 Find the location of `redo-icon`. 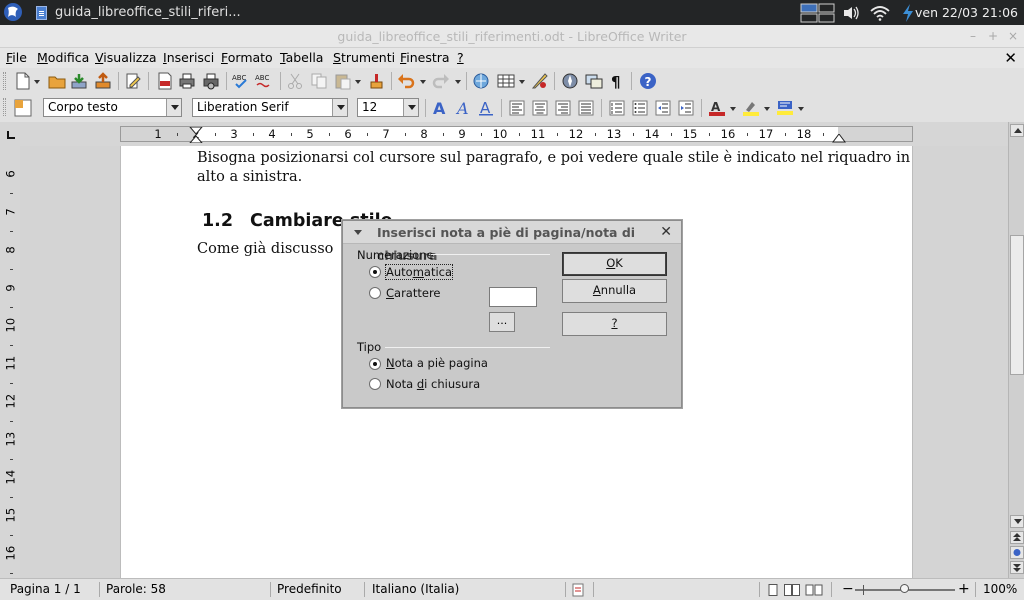

redo-icon is located at coordinates (441, 81).